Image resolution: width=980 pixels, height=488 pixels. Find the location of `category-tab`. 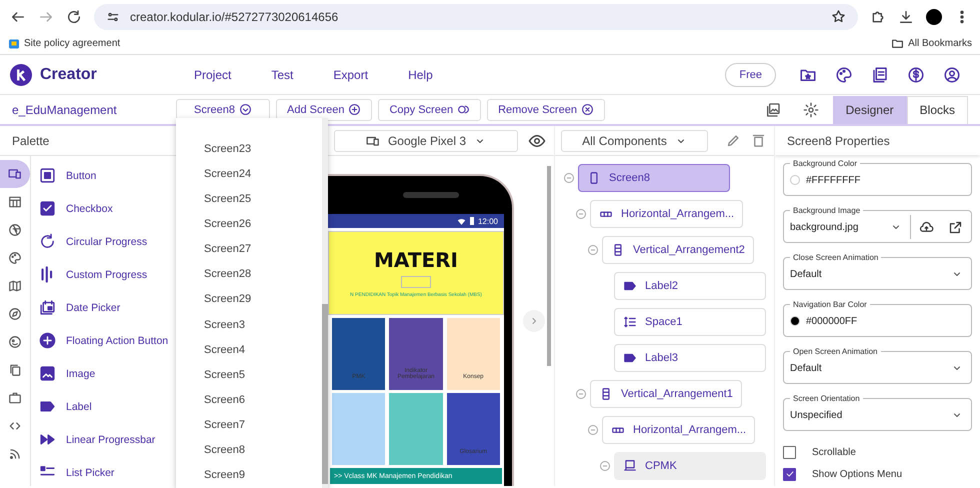

category-tab is located at coordinates (15, 174).